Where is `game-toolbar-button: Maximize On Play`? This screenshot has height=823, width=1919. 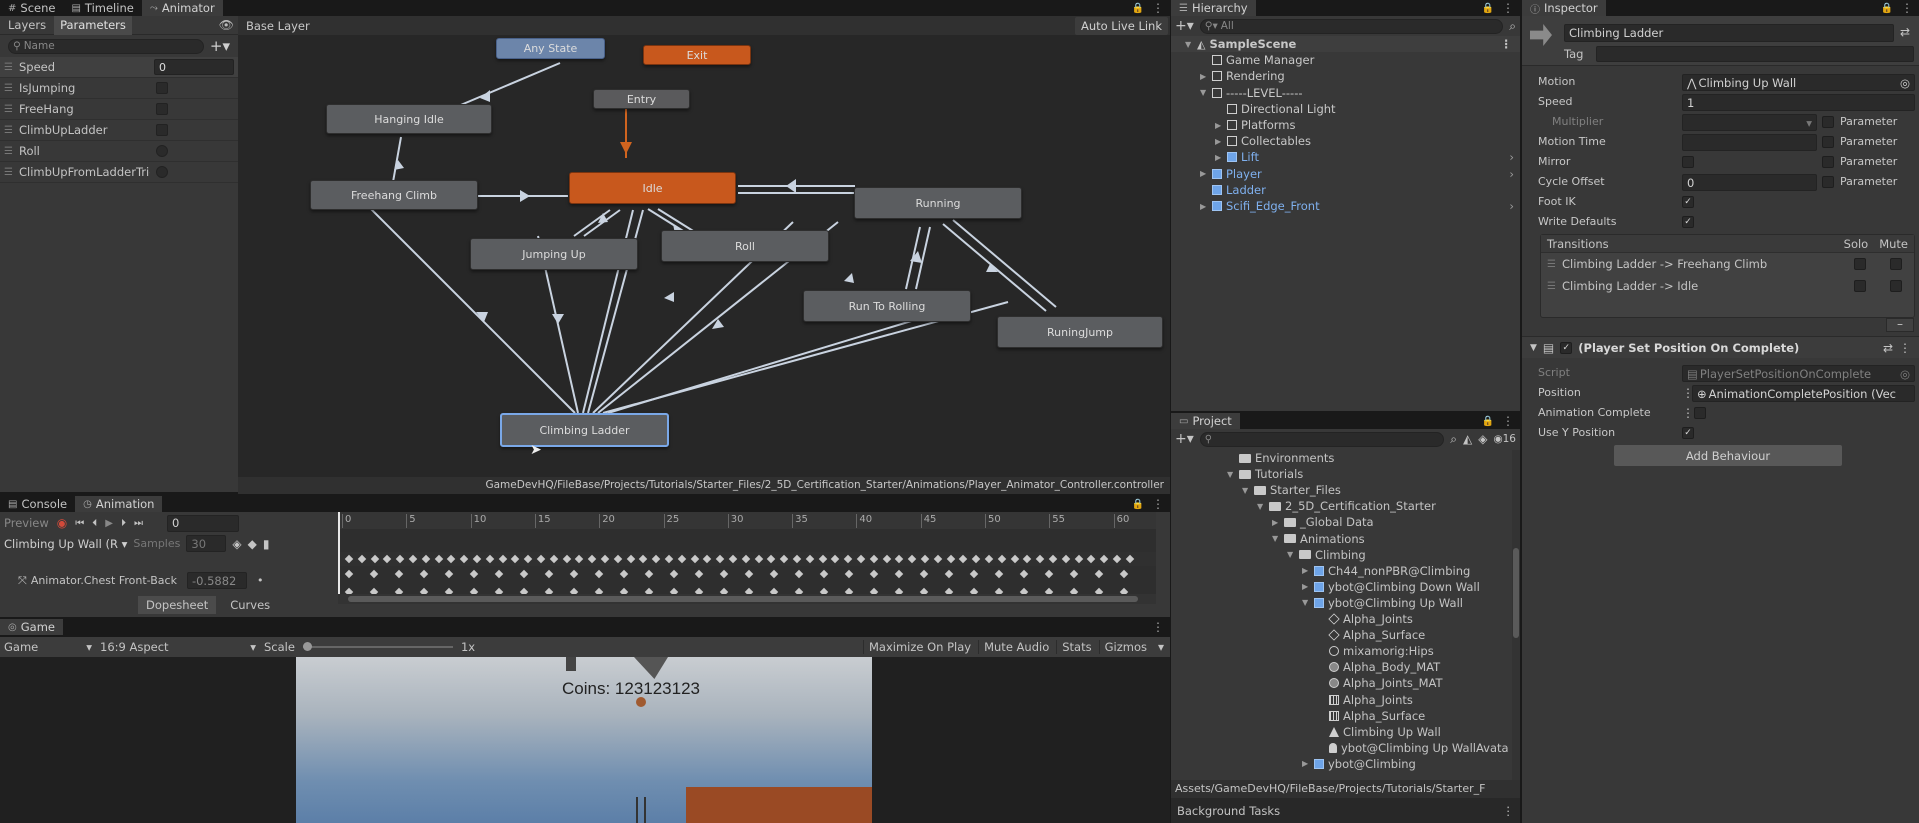 game-toolbar-button: Maximize On Play is located at coordinates (919, 647).